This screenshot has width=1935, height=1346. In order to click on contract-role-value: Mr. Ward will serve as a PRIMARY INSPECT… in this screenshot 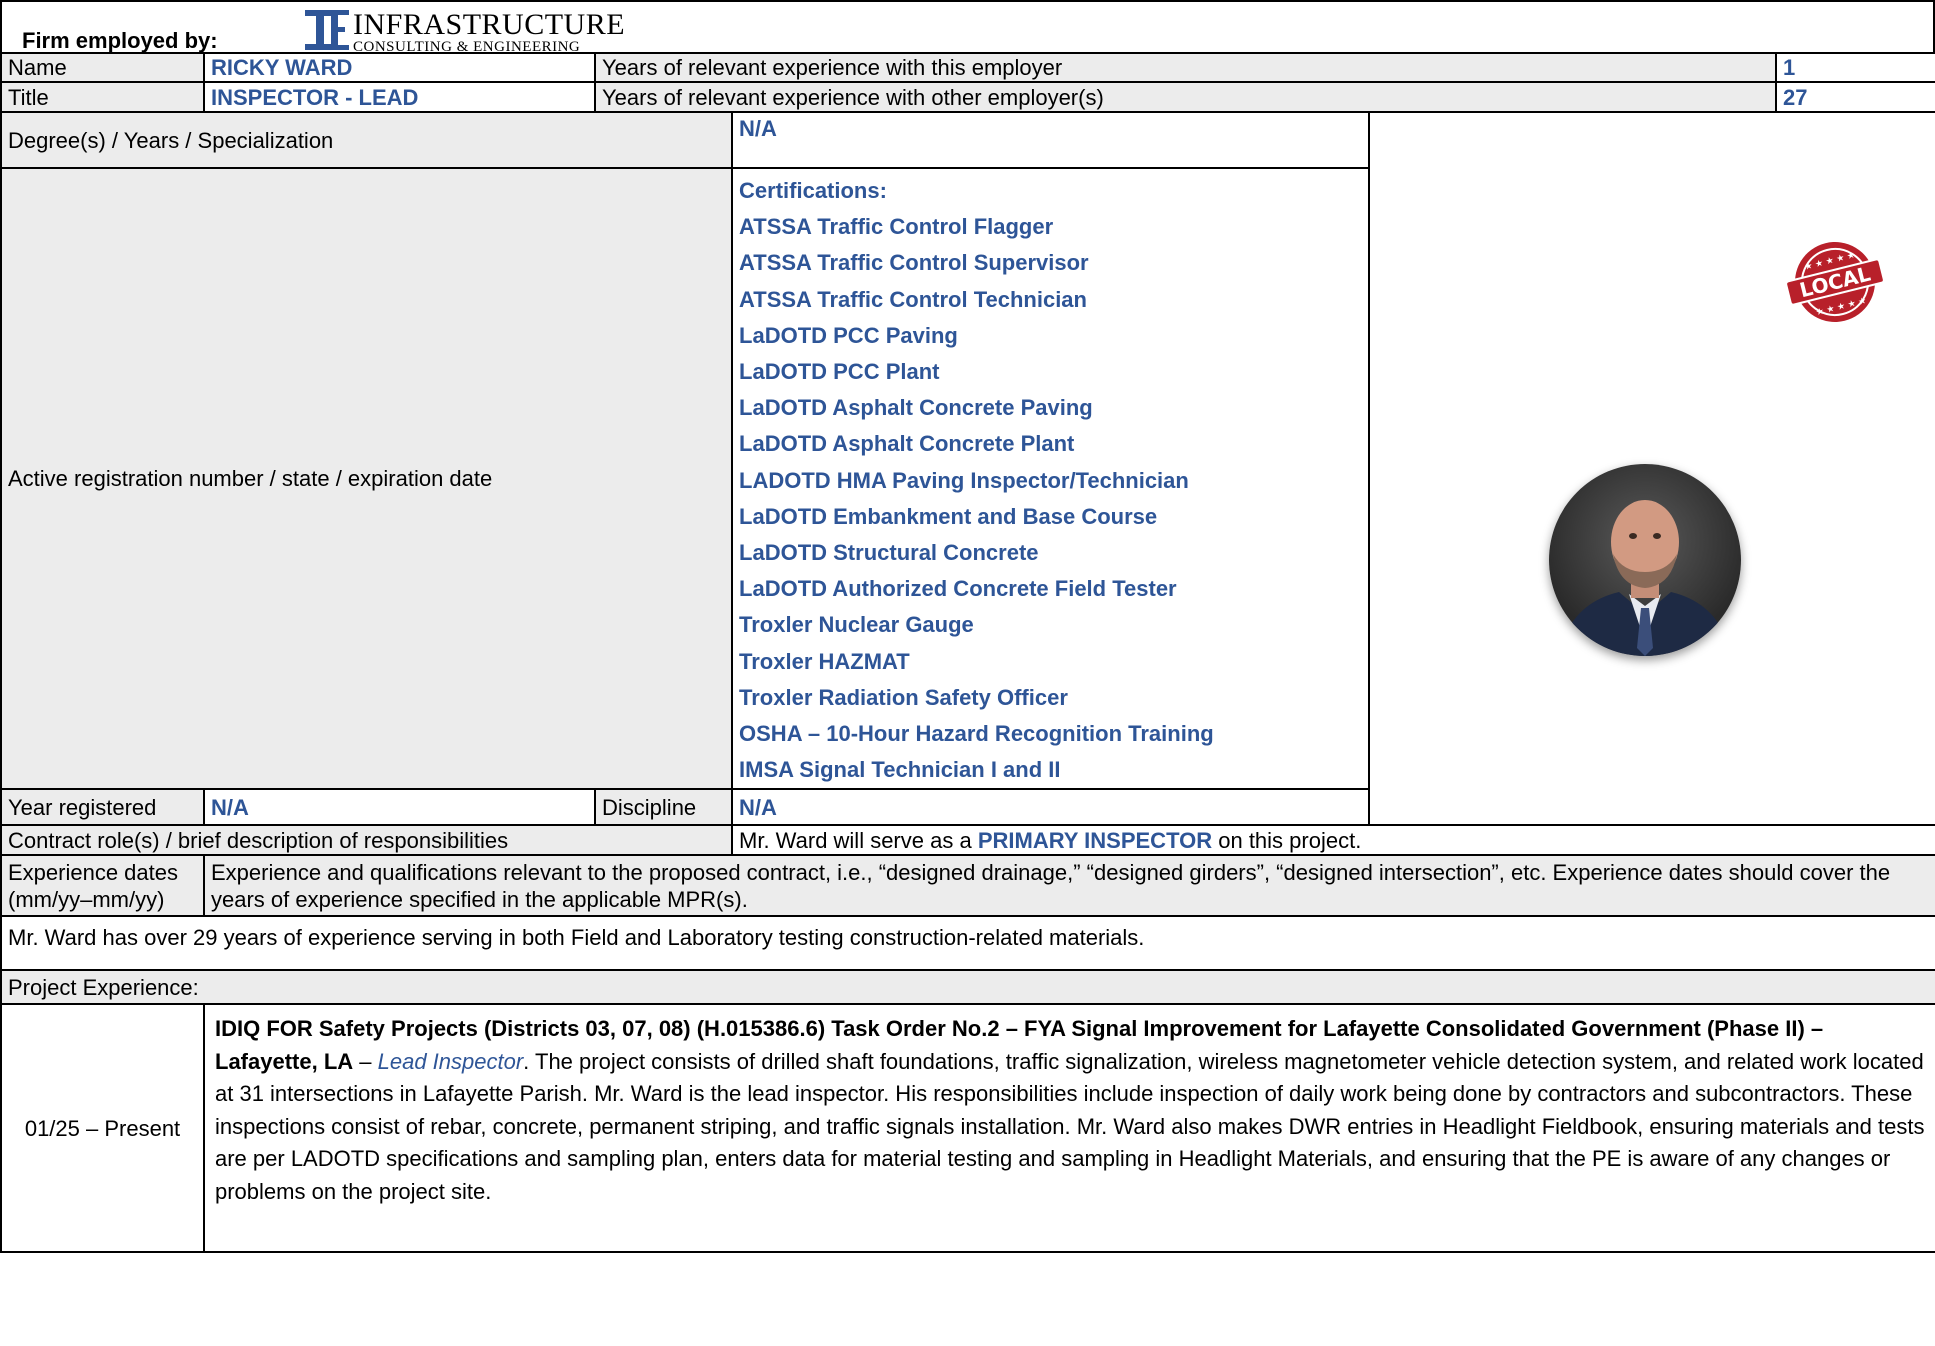, I will do `click(1333, 840)`.